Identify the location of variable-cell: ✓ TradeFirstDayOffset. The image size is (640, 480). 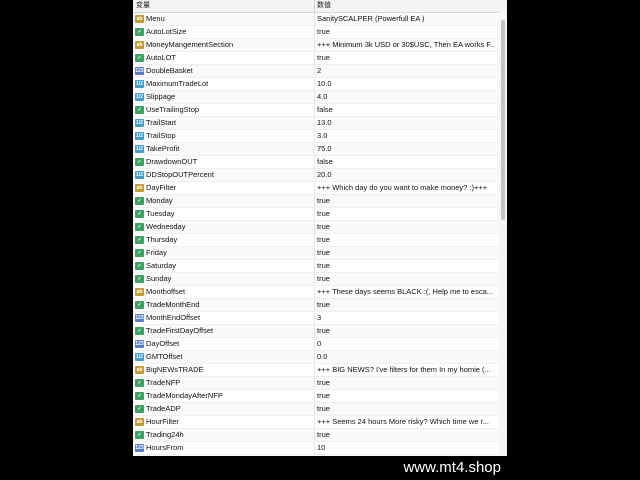
(224, 331).